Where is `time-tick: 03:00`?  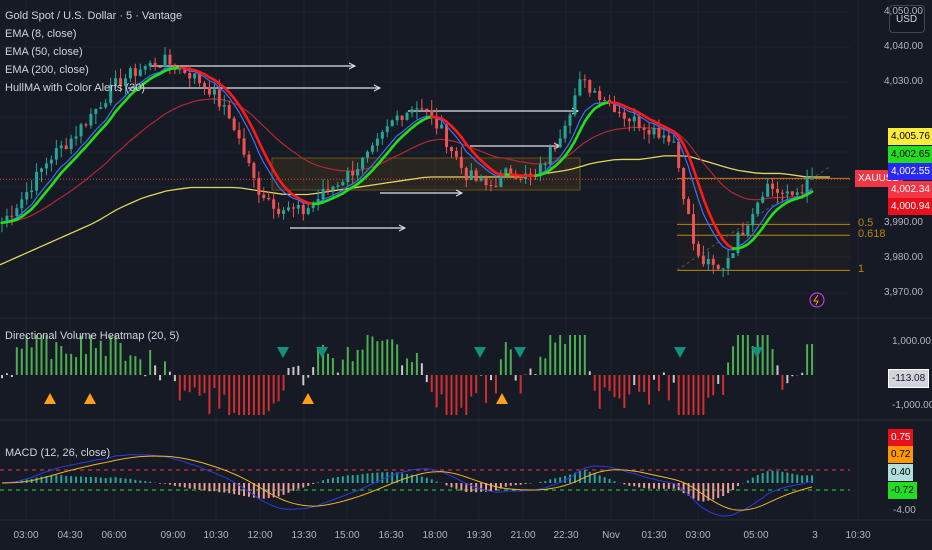 time-tick: 03:00 is located at coordinates (26, 535).